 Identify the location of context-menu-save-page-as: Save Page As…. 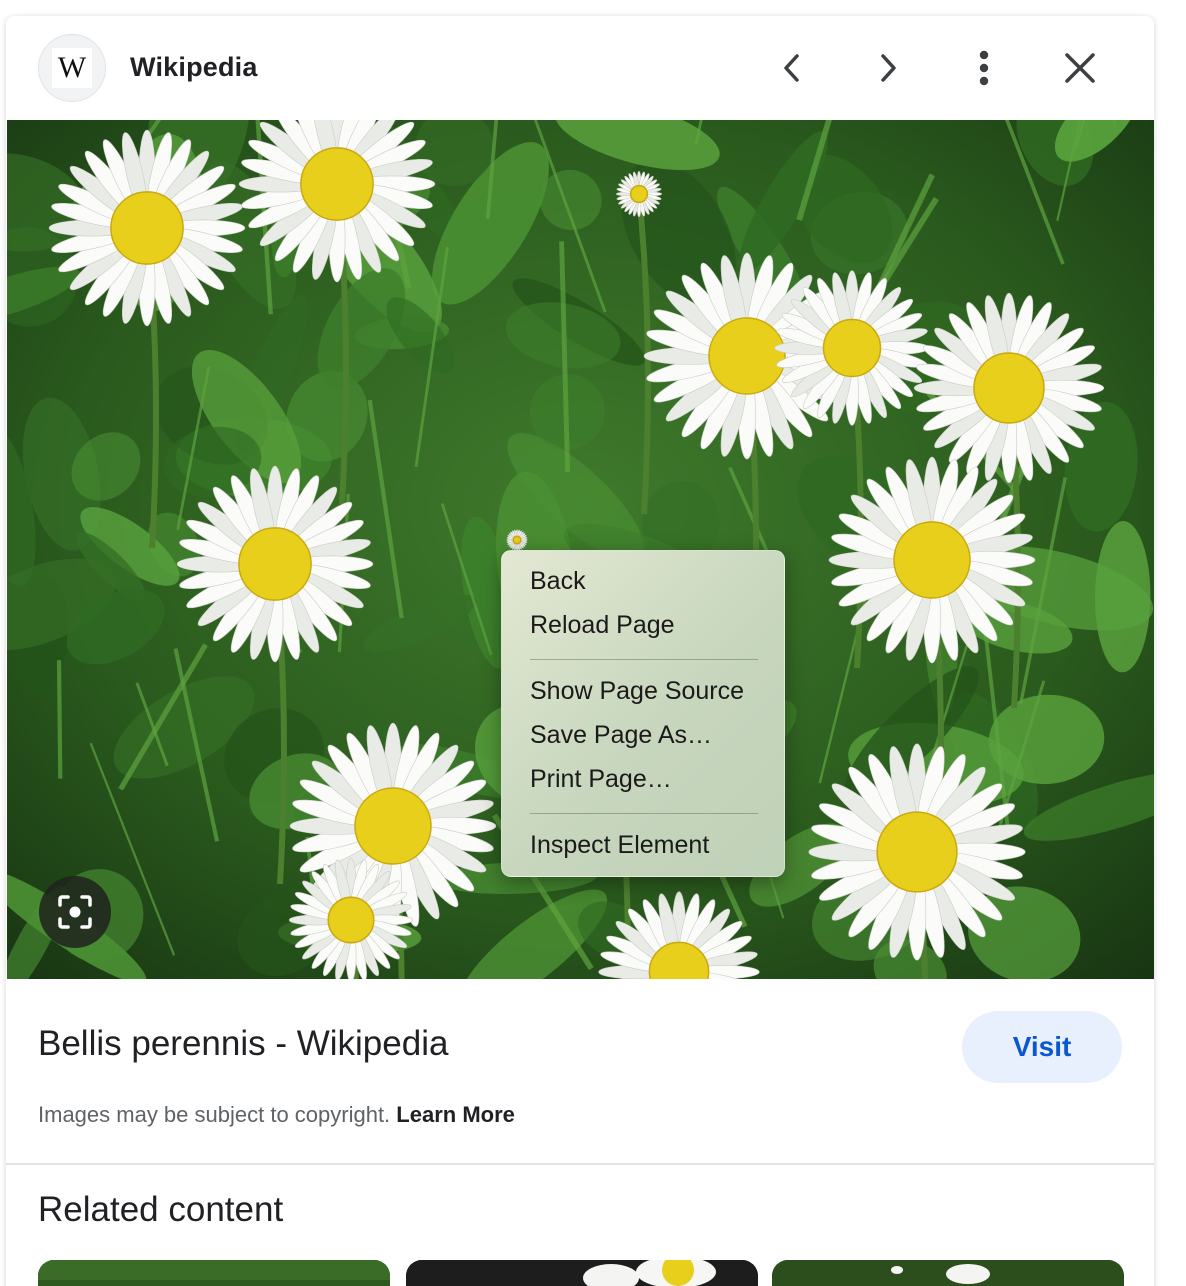
(621, 735).